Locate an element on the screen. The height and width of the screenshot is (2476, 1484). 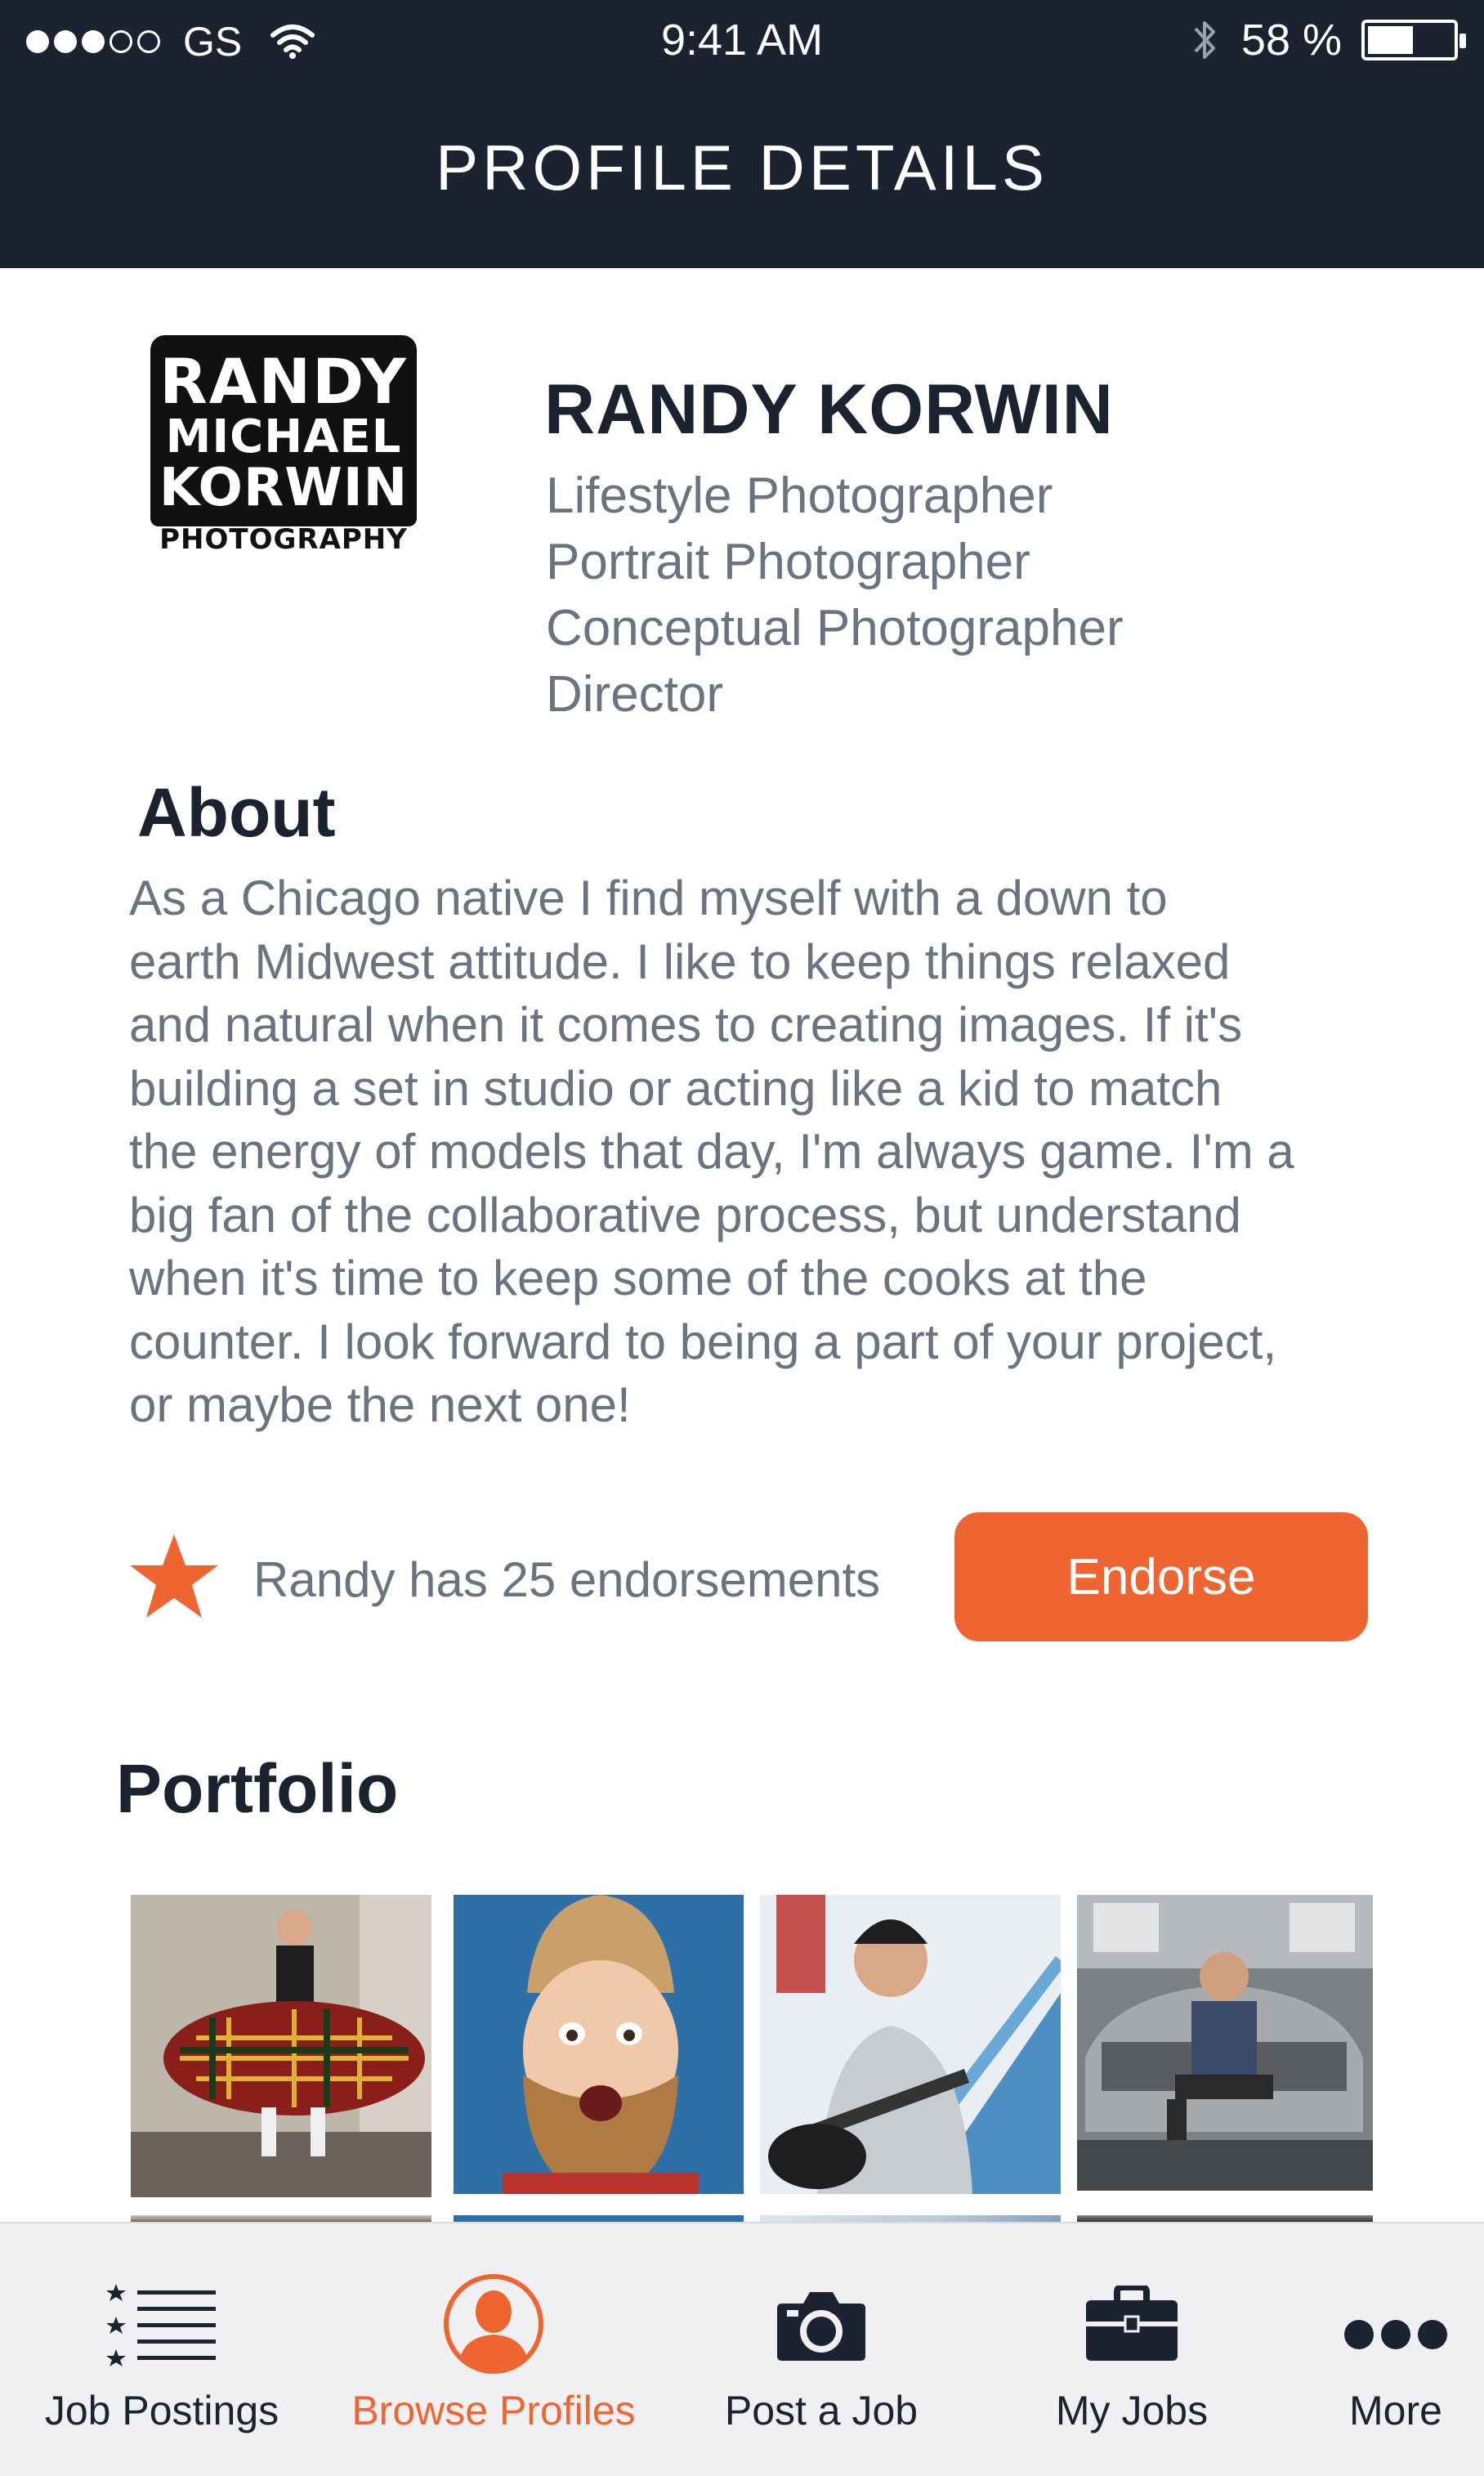
endorse-button: Endorse is located at coordinates (1161, 1576).